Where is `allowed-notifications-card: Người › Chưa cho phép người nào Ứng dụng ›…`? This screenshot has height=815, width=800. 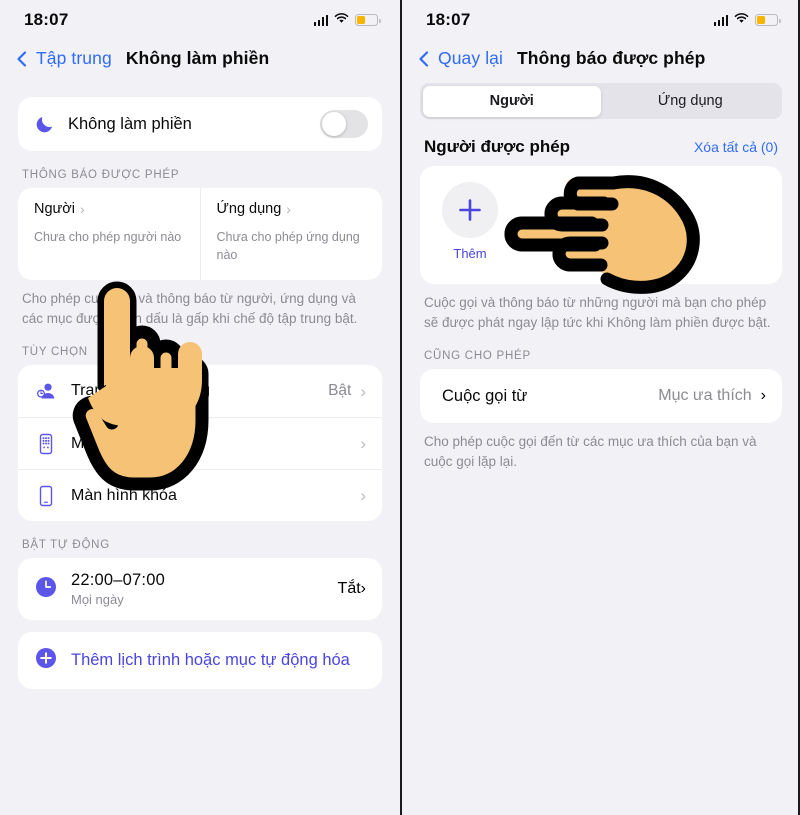 allowed-notifications-card: Người › Chưa cho phép người nào Ứng dụng ›… is located at coordinates (200, 234).